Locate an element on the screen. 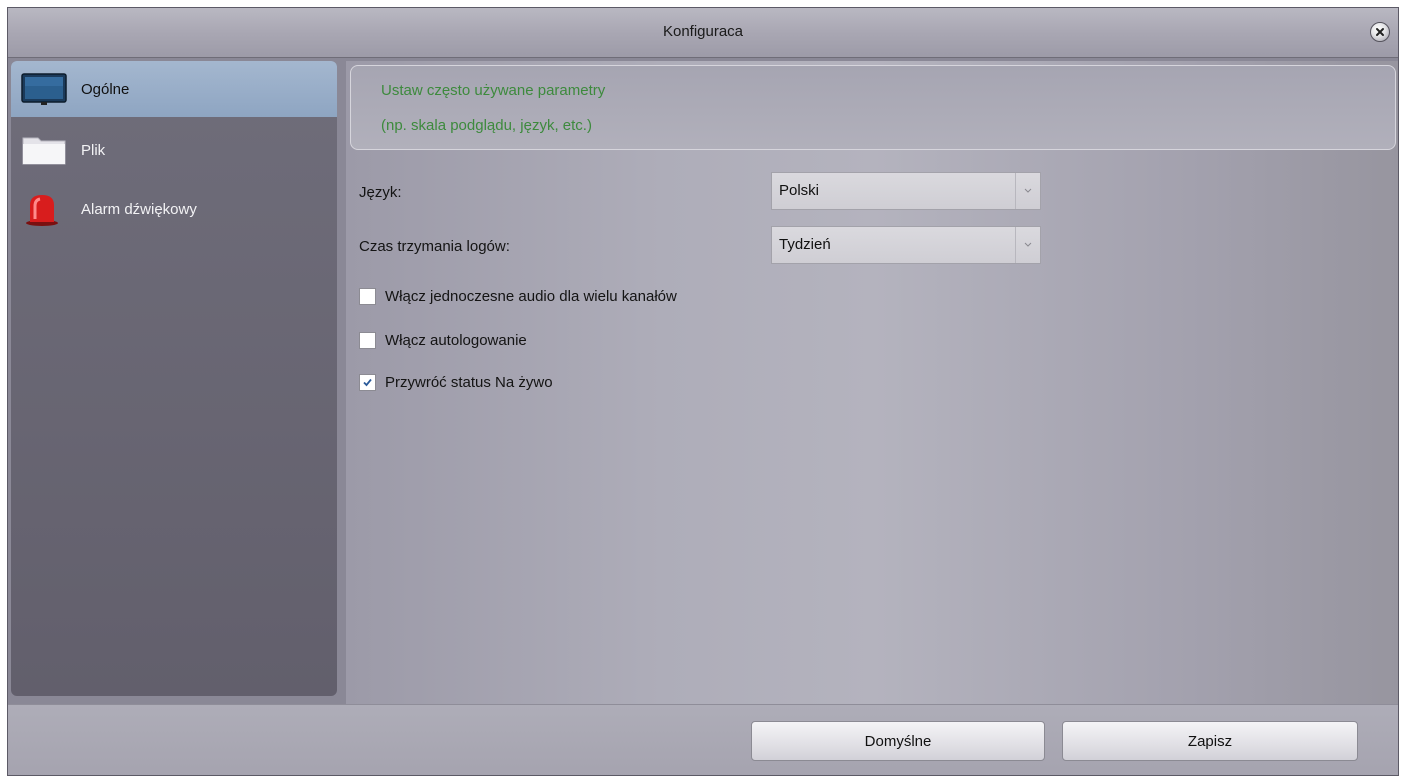  monitor-icon is located at coordinates (44, 89).